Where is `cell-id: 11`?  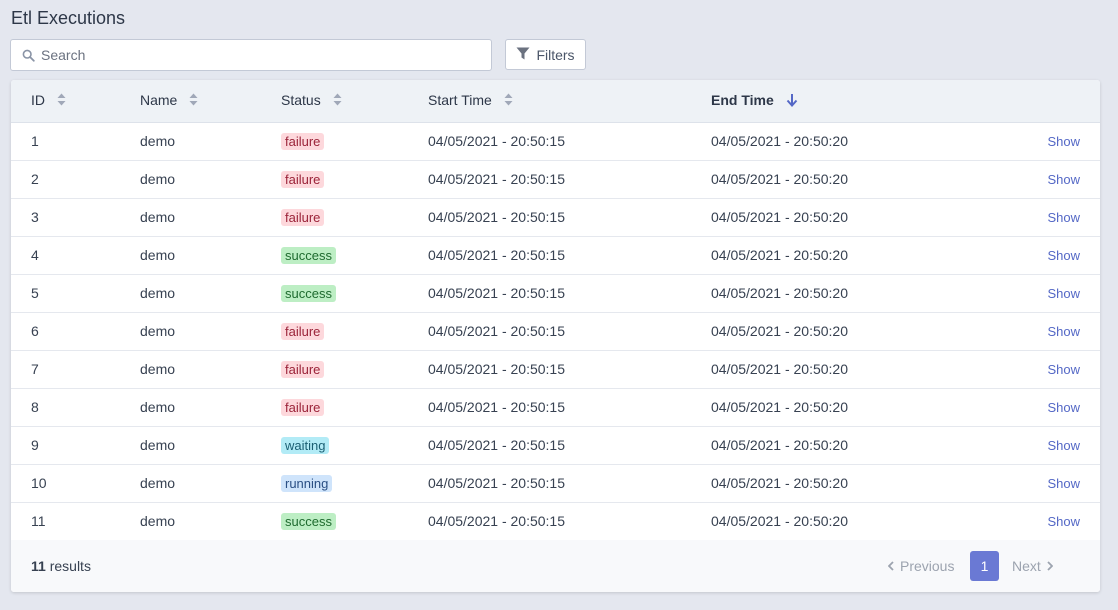 cell-id: 11 is located at coordinates (75, 521).